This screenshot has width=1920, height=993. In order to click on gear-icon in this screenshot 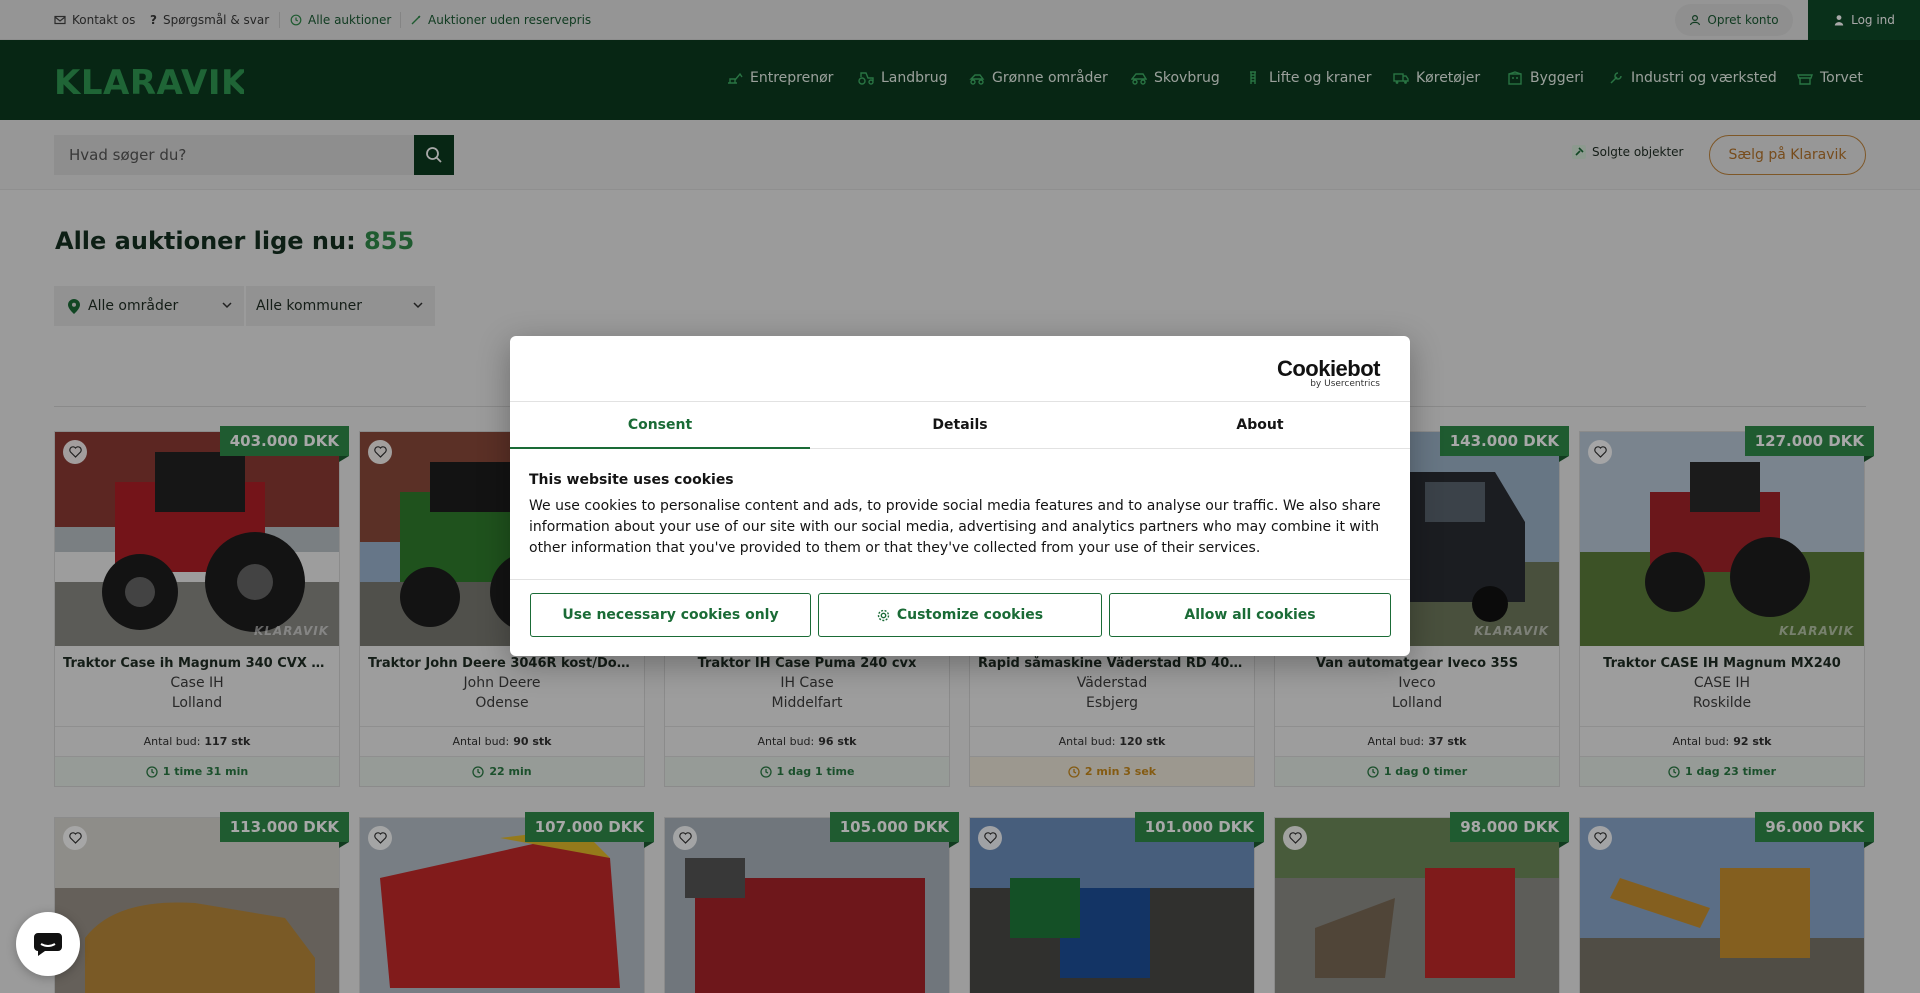, I will do `click(883, 615)`.